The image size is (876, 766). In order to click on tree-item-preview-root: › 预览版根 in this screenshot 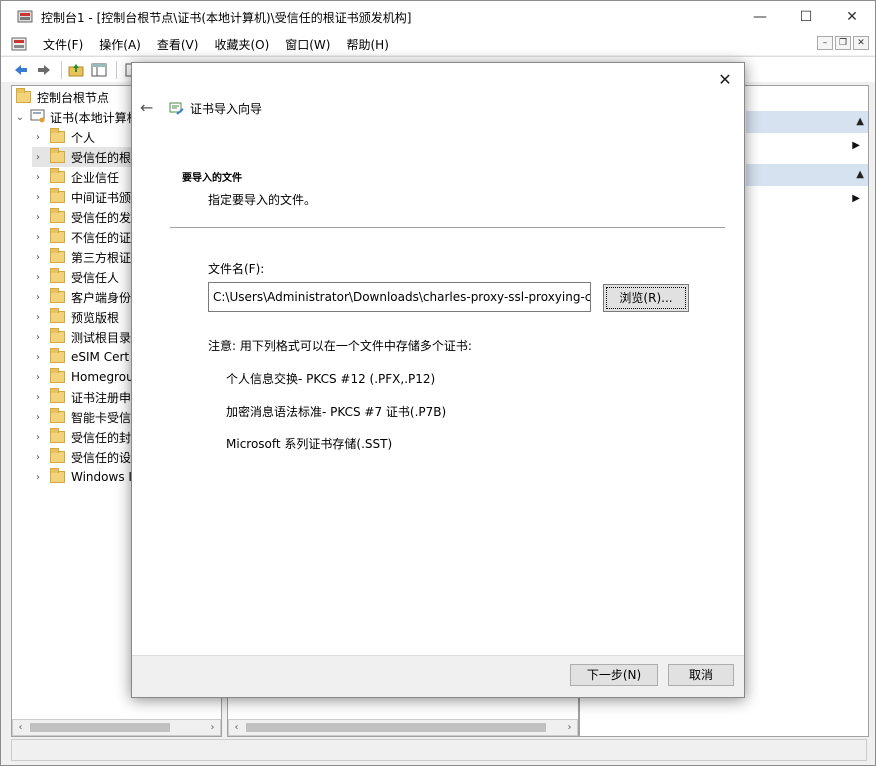, I will do `click(75, 317)`.